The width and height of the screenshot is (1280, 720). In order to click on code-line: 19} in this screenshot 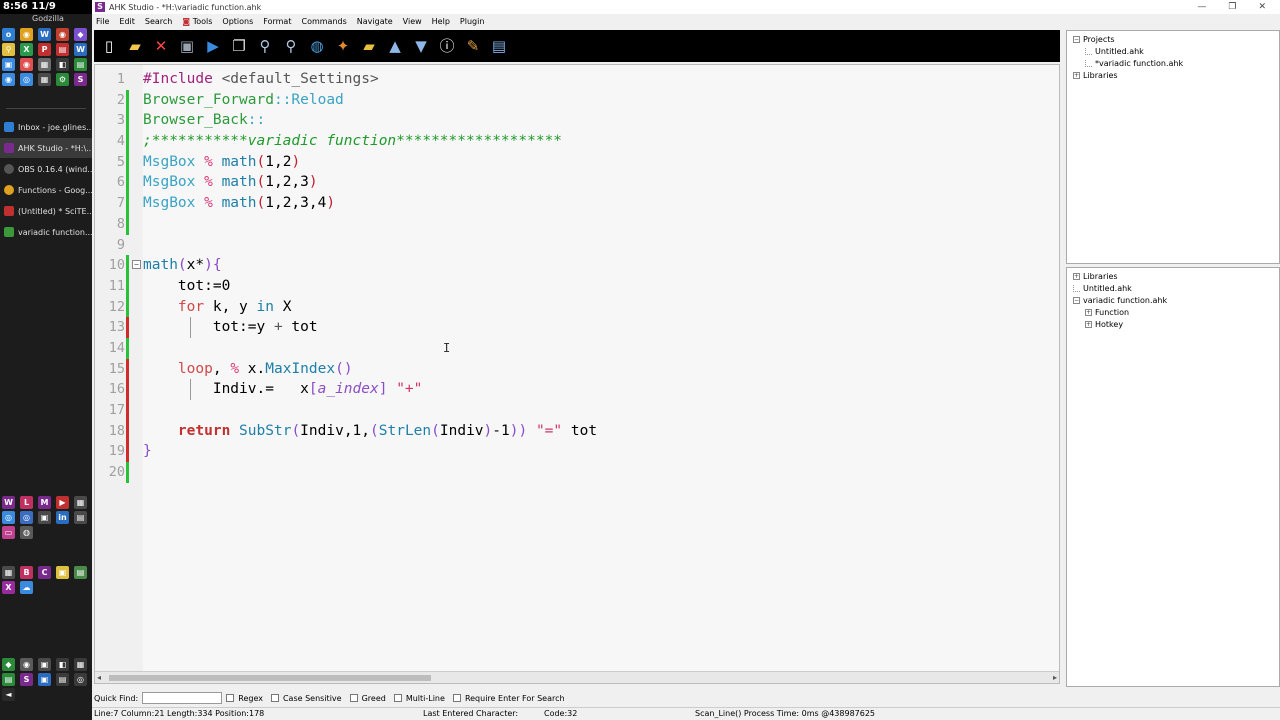, I will do `click(584, 452)`.